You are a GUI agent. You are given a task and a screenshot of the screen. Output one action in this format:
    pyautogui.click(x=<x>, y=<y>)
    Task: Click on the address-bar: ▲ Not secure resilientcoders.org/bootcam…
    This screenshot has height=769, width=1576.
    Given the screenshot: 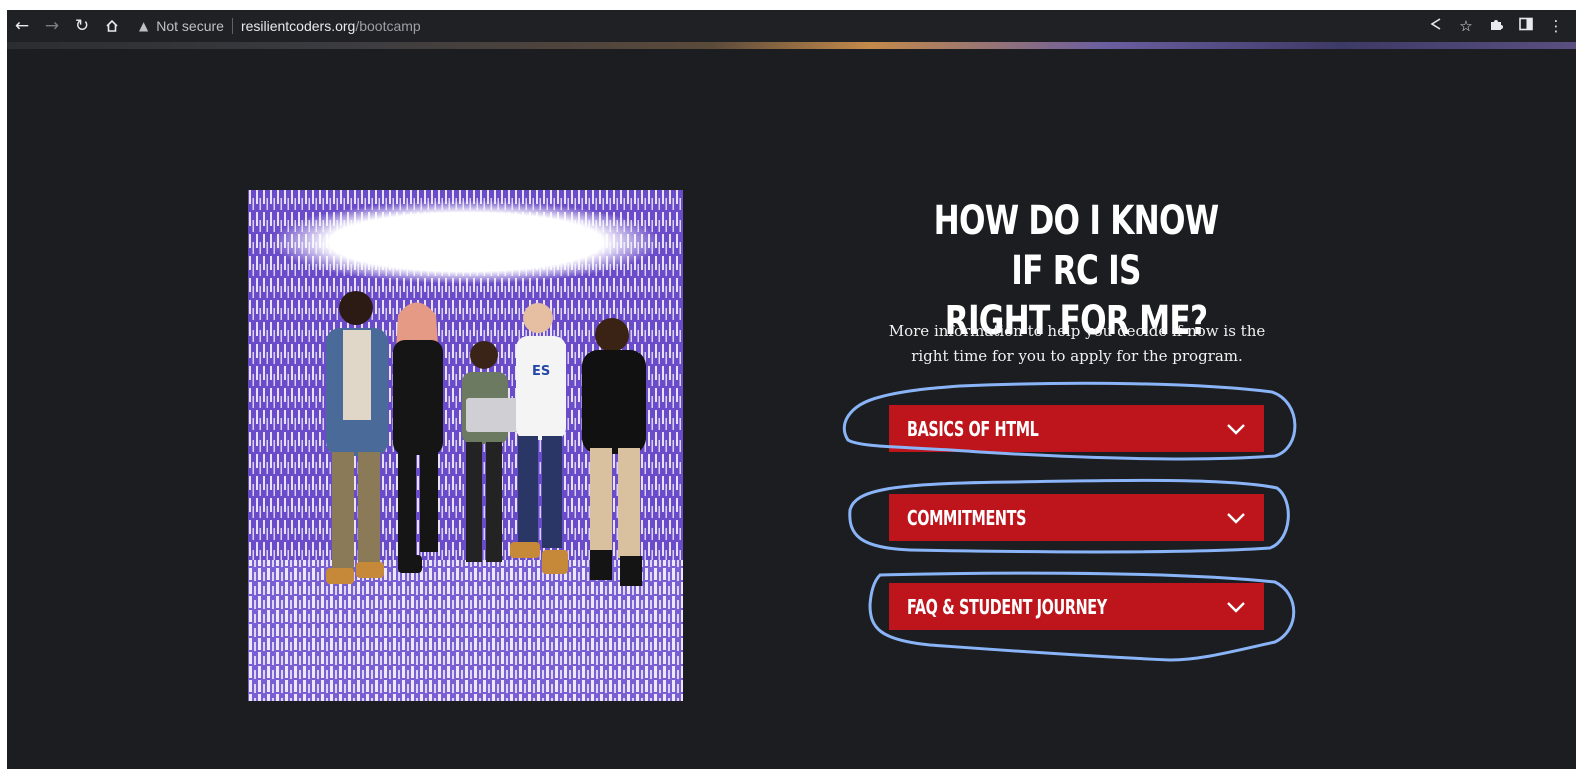 What is the action you would take?
    pyautogui.click(x=797, y=26)
    